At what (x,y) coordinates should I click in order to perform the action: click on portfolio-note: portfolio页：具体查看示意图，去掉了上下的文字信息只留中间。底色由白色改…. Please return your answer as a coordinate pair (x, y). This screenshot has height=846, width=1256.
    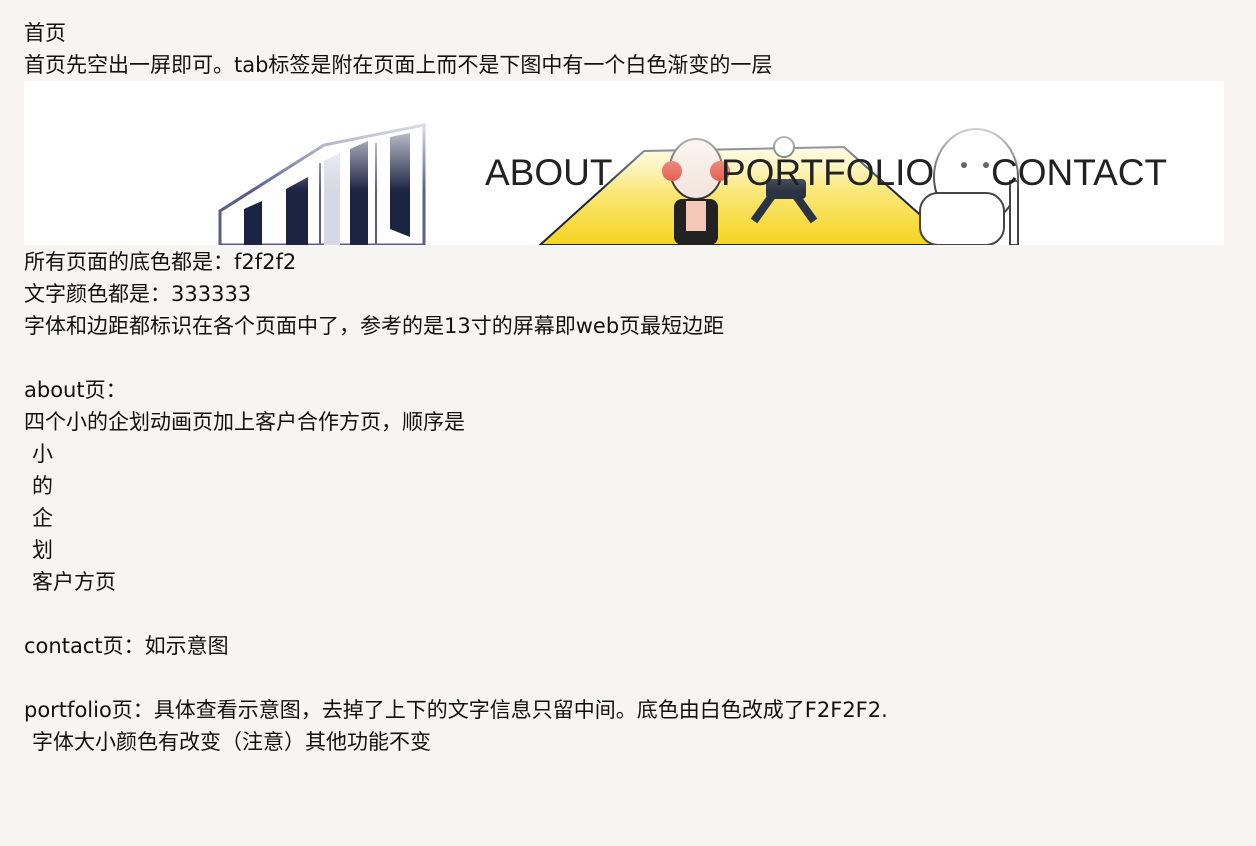
    Looking at the image, I should click on (456, 710).